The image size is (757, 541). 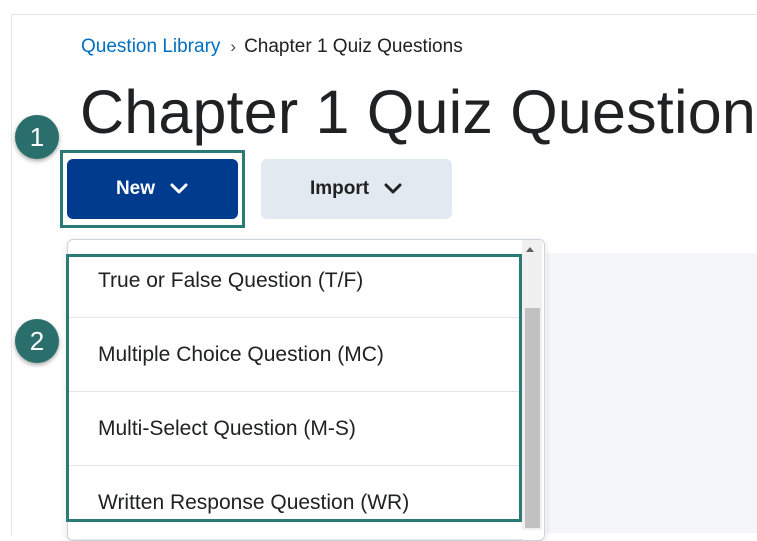 What do you see at coordinates (339, 188) in the screenshot?
I see `import-button-label: Import` at bounding box center [339, 188].